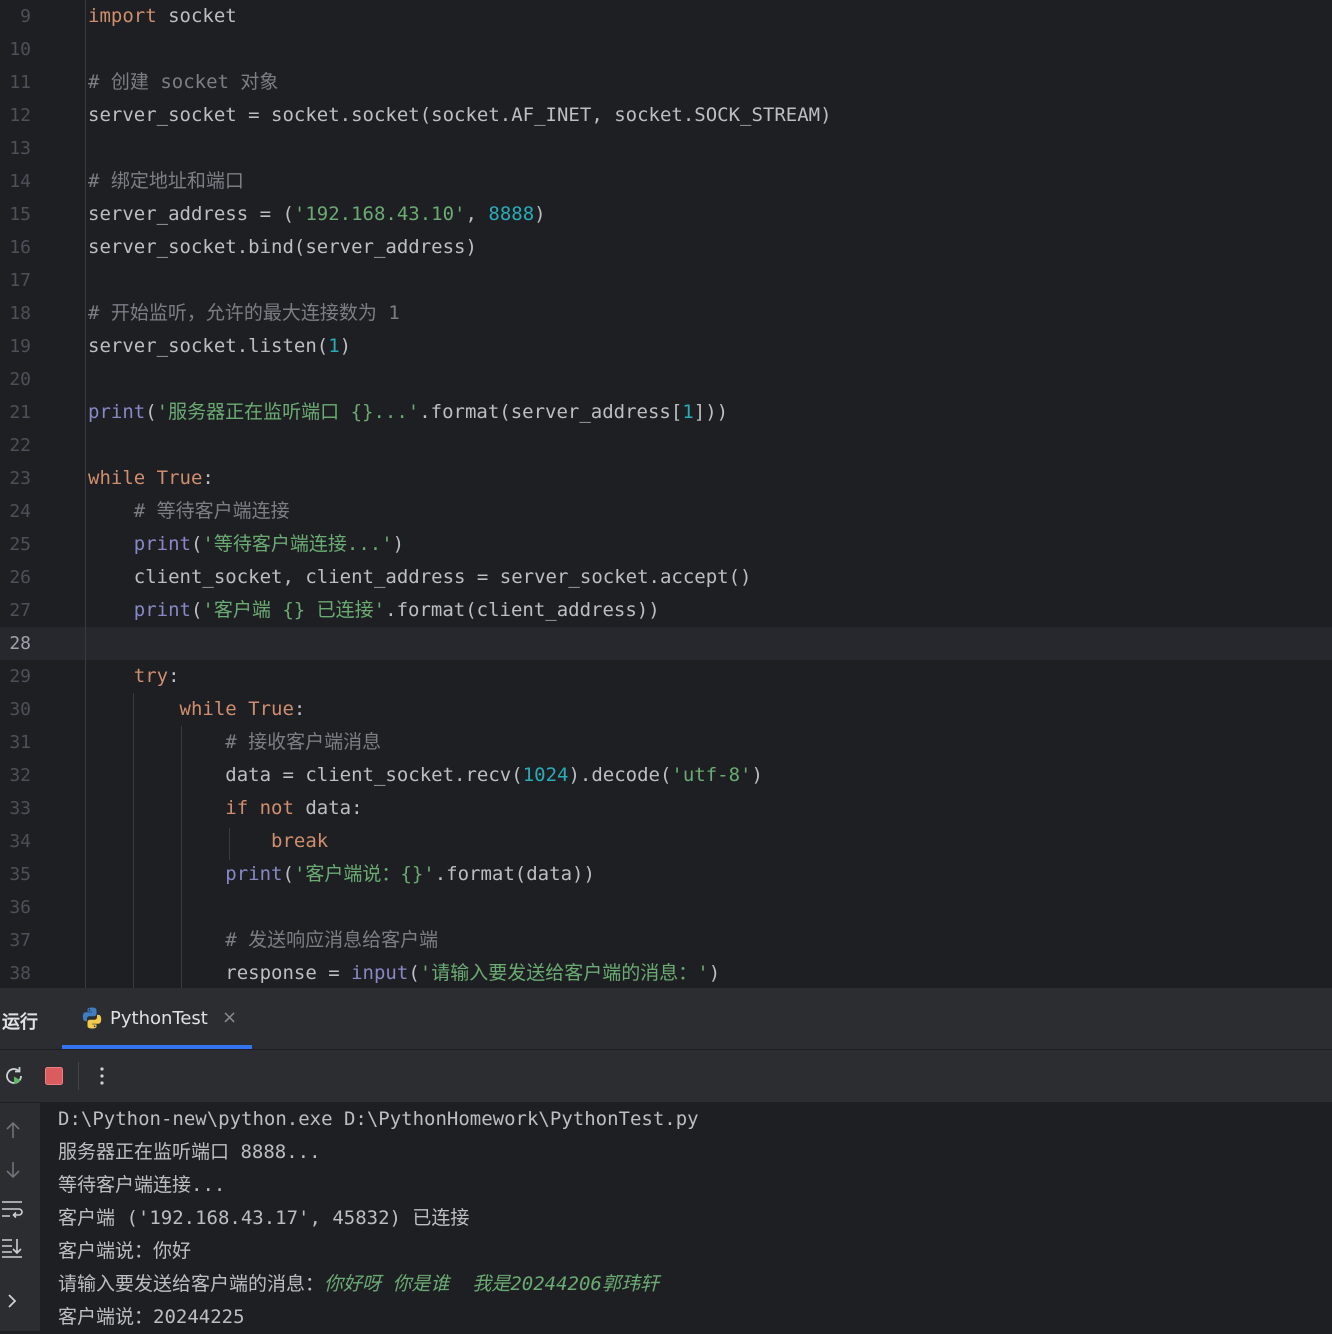 This screenshot has width=1332, height=1334. Describe the element at coordinates (20, 841) in the screenshot. I see `line-number: 34` at that location.